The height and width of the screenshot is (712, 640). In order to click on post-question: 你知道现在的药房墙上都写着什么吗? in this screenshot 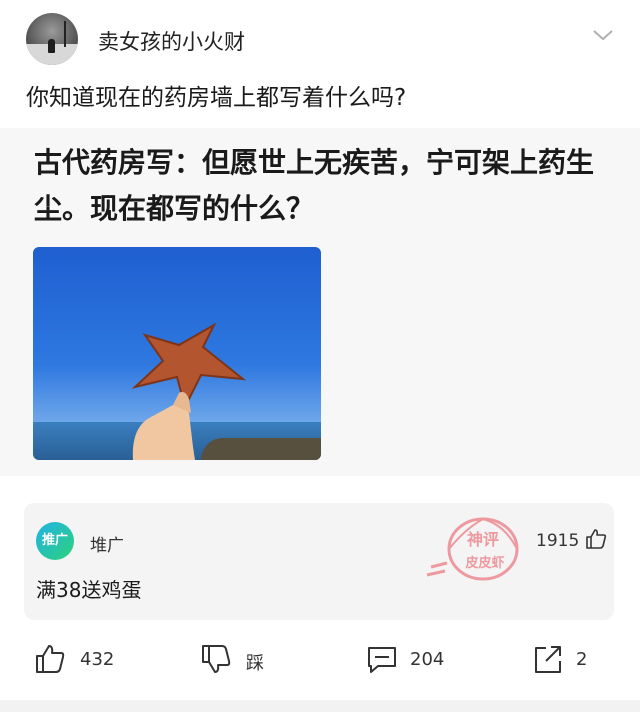, I will do `click(216, 98)`.